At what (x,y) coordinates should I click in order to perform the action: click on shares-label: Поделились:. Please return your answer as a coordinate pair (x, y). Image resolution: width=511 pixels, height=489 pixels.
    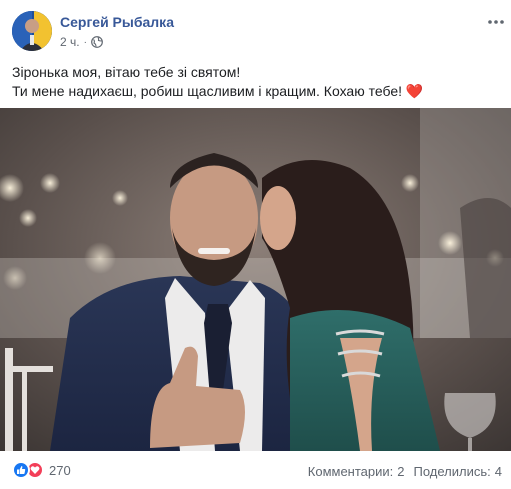
    Looking at the image, I should click on (452, 471).